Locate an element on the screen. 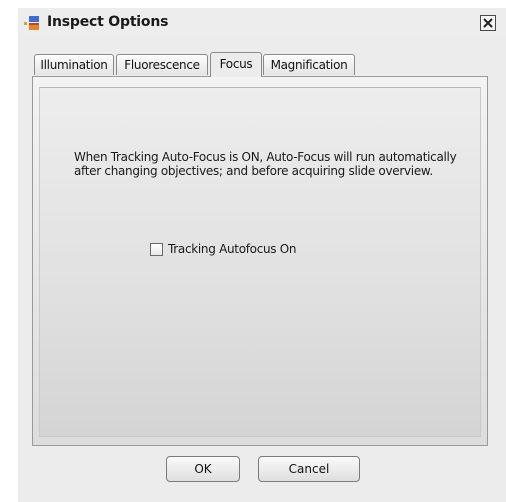 The width and height of the screenshot is (506, 502). tracking-autofocus-checkbox: Tracking Autofocus On is located at coordinates (223, 249).